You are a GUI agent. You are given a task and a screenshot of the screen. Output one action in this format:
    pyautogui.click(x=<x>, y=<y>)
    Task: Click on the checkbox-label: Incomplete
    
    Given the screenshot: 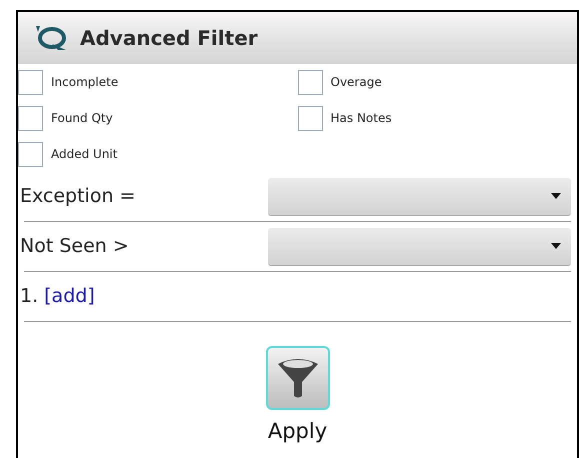 What is the action you would take?
    pyautogui.click(x=84, y=82)
    